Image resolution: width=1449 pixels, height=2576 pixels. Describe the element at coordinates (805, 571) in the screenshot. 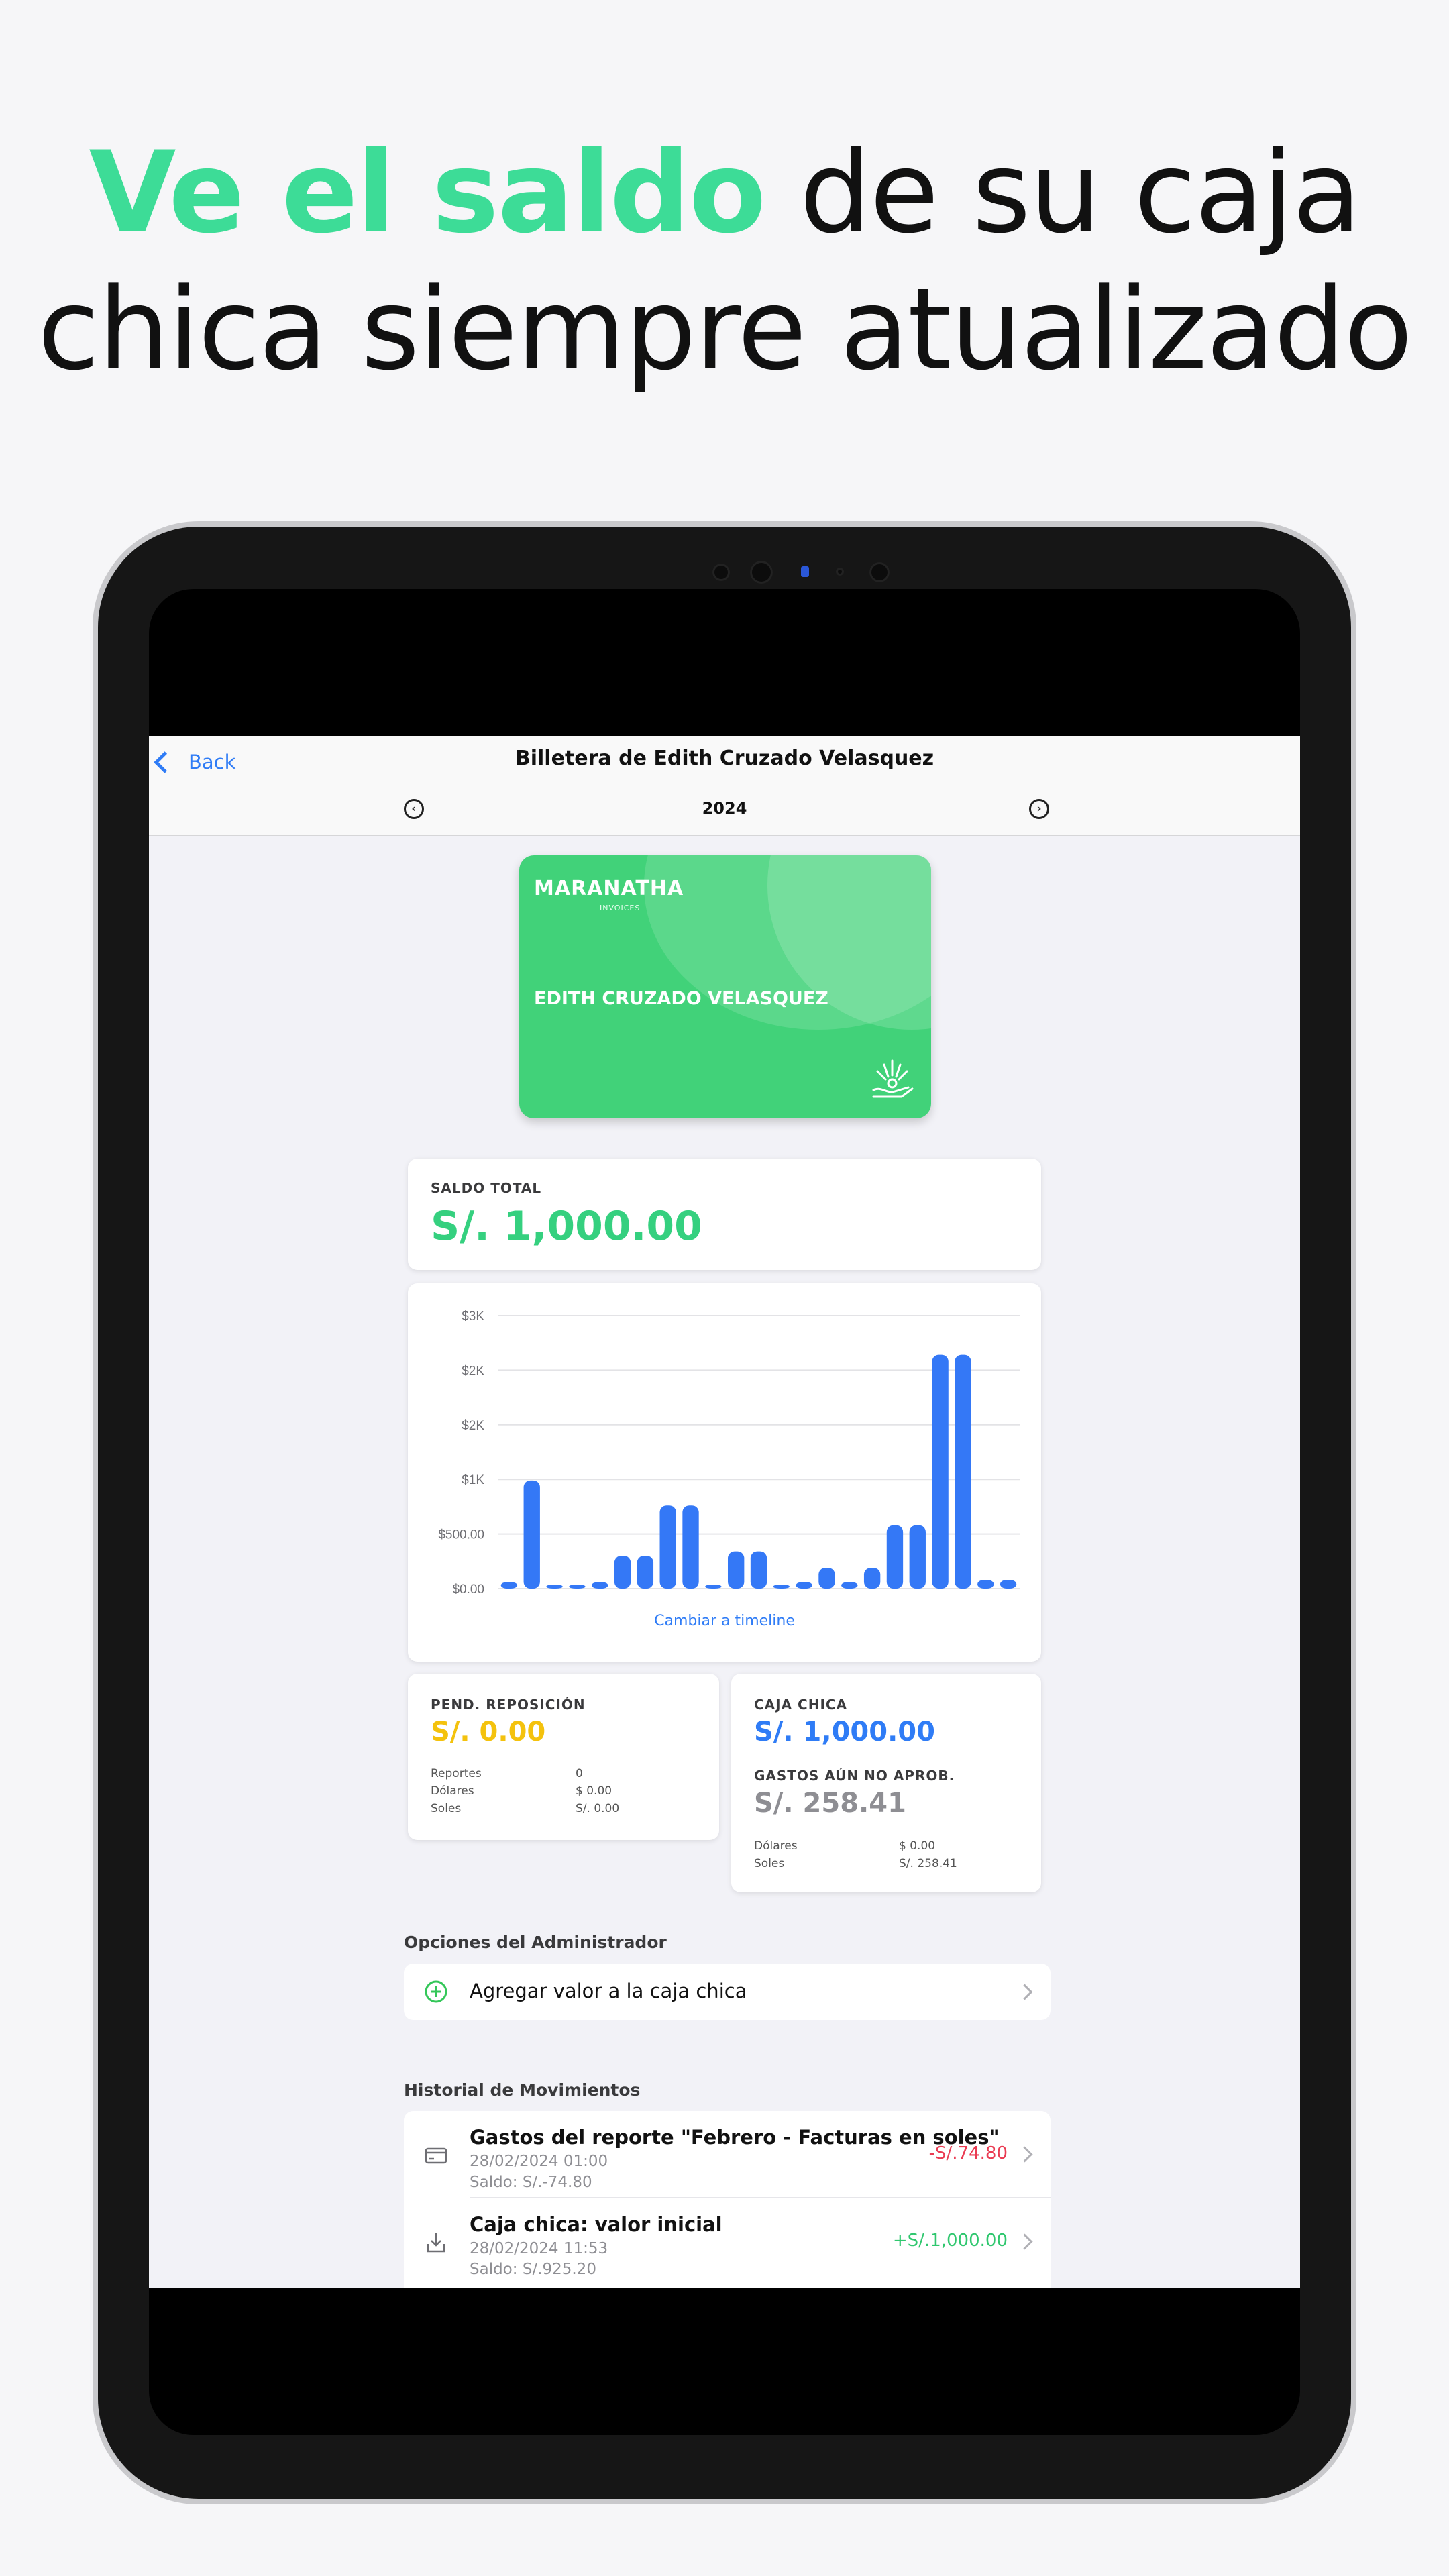

I see `indicator-icon` at that location.